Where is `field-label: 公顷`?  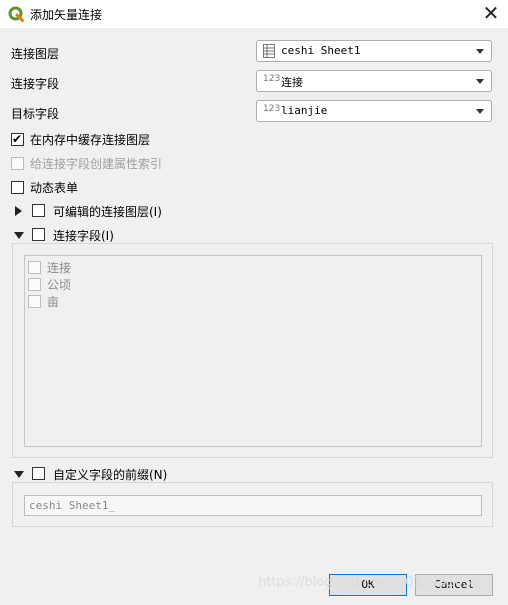 field-label: 公顷 is located at coordinates (59, 284).